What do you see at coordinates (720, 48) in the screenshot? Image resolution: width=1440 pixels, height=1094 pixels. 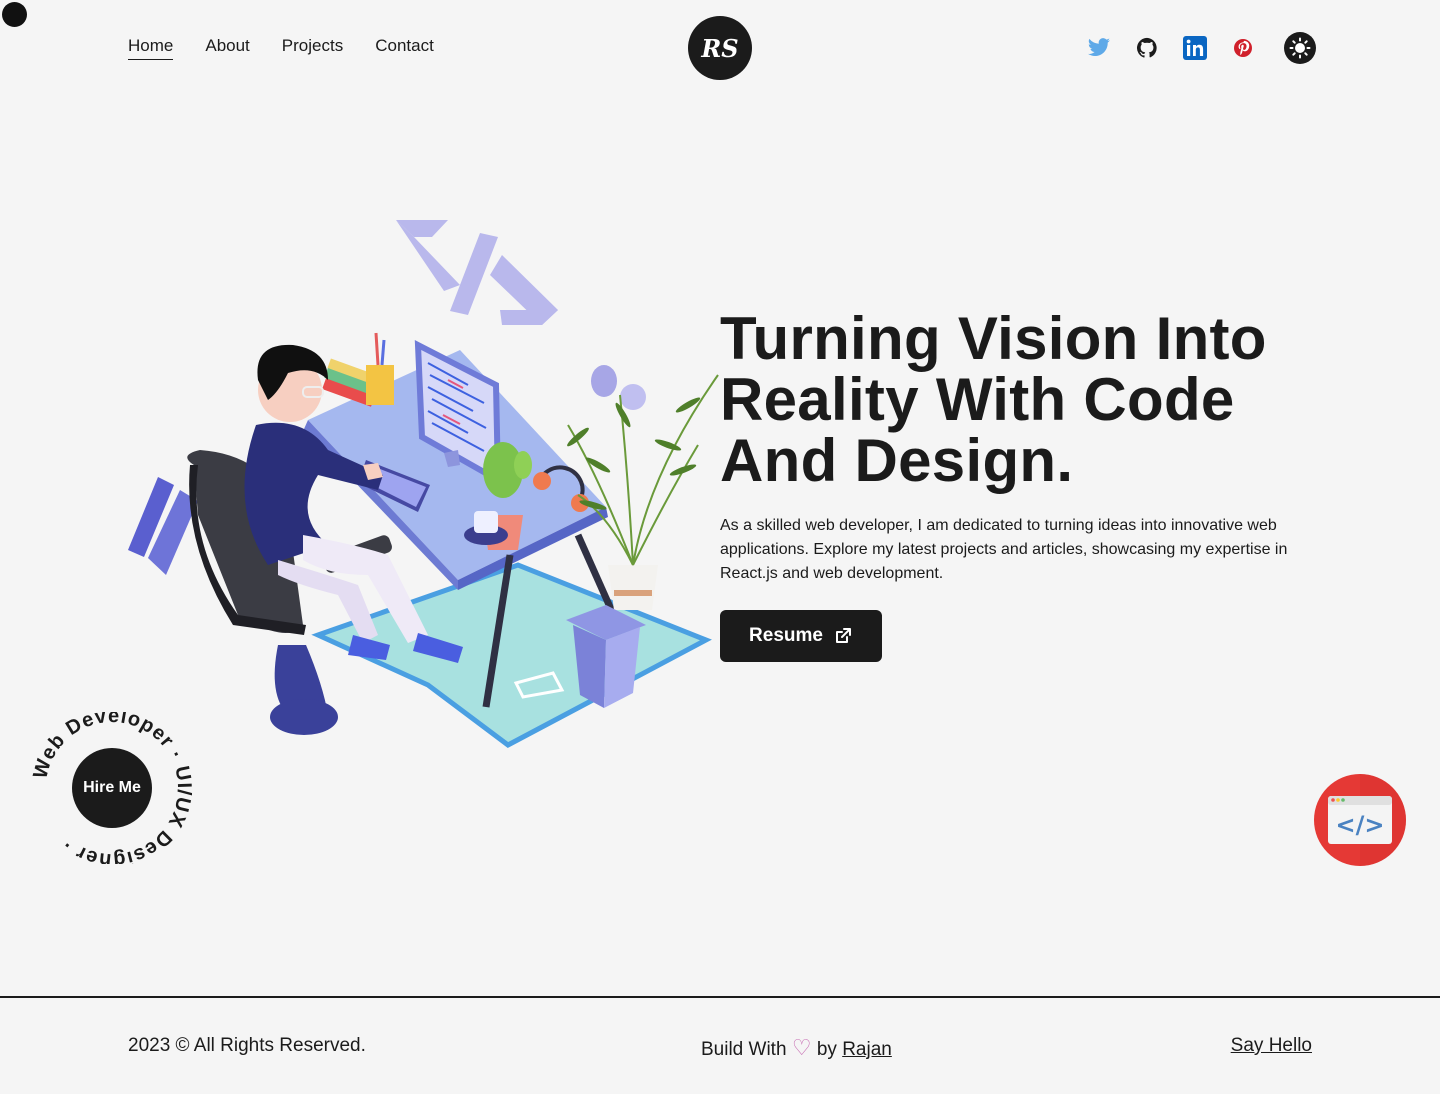 I see `site-logo: RS` at bounding box center [720, 48].